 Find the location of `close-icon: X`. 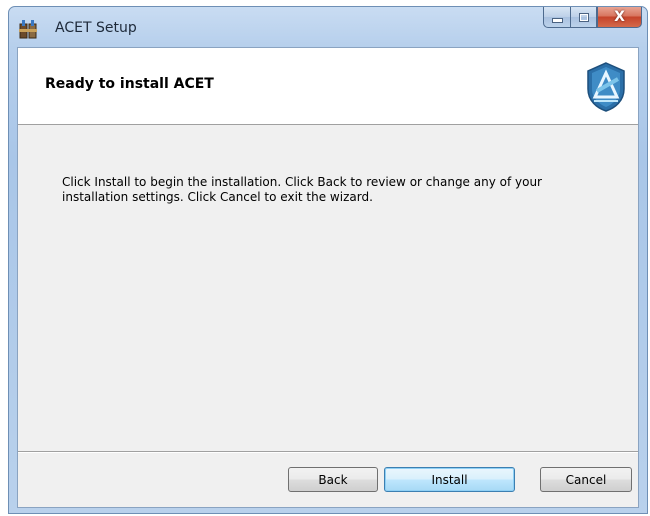

close-icon: X is located at coordinates (619, 17).